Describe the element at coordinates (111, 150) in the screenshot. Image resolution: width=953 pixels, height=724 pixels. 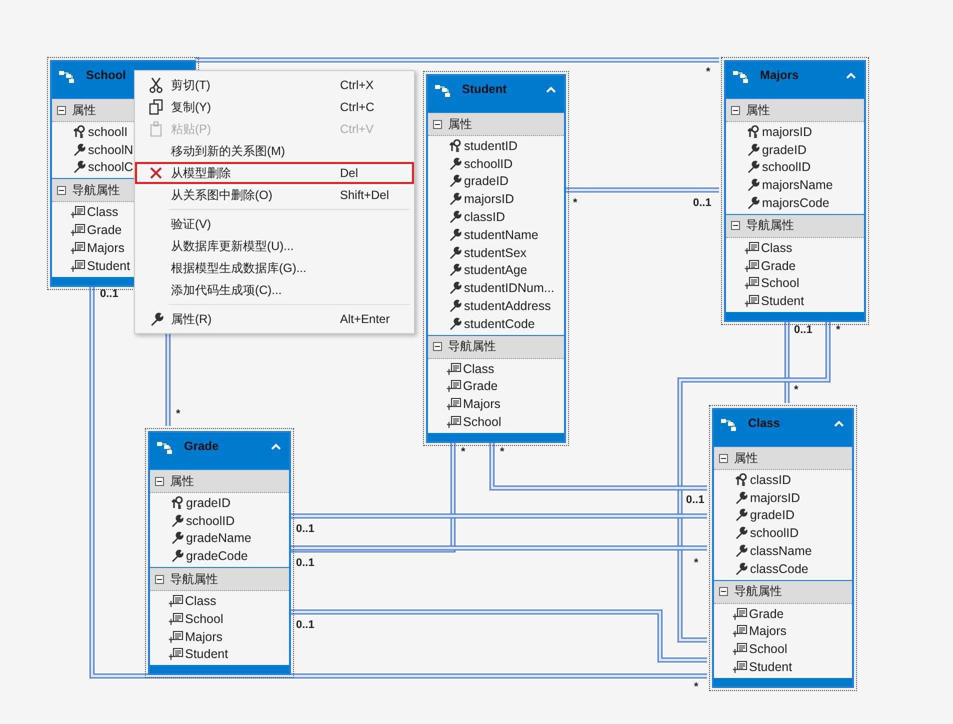
I see `property-name: schoolN` at that location.